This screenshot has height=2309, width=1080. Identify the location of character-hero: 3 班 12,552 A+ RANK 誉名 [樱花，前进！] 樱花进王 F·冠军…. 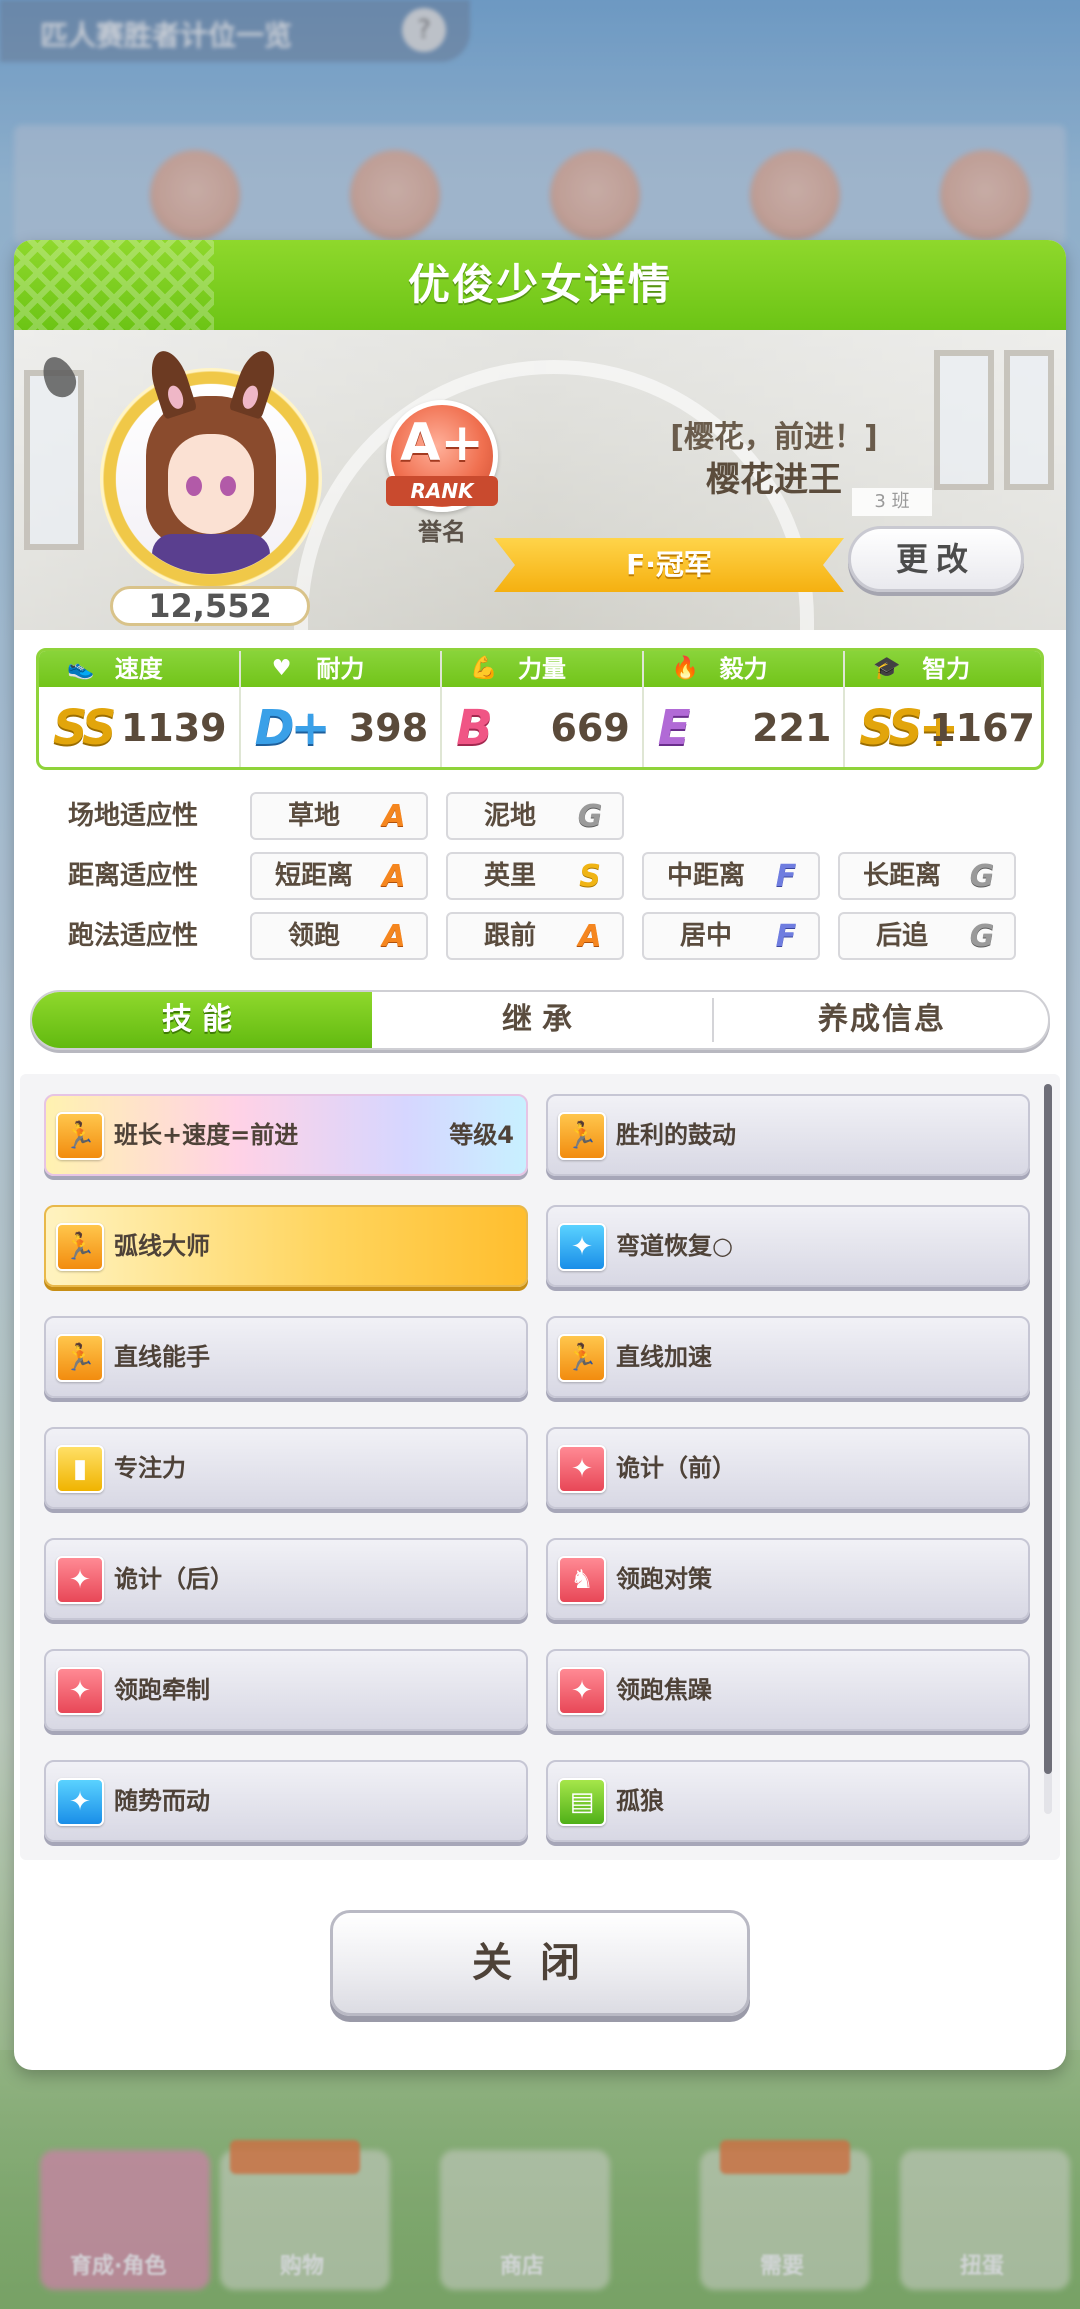
(540, 480).